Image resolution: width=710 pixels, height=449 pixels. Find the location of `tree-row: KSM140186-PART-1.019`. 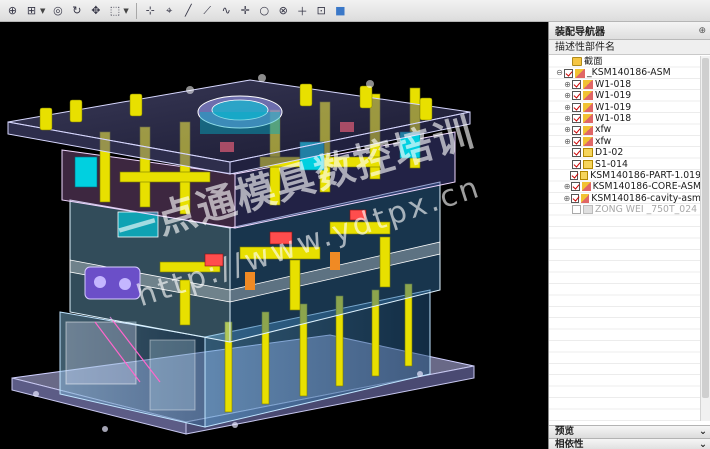

tree-row: KSM140186-PART-1.019 is located at coordinates (625, 175).